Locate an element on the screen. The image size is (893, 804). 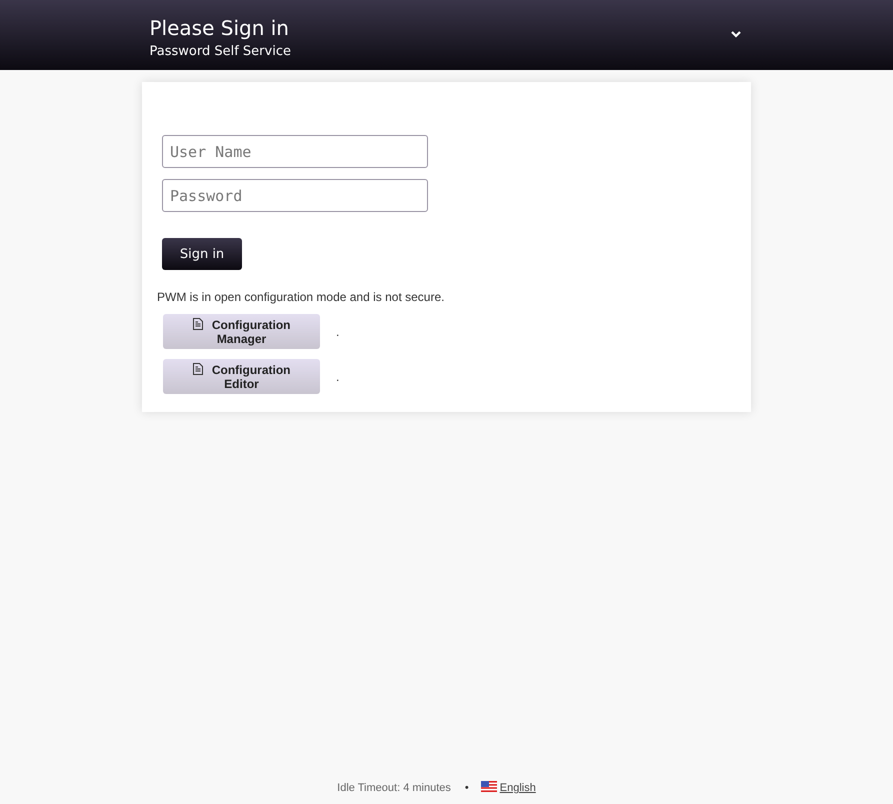
app-subtitle: Password Self Service is located at coordinates (220, 52).